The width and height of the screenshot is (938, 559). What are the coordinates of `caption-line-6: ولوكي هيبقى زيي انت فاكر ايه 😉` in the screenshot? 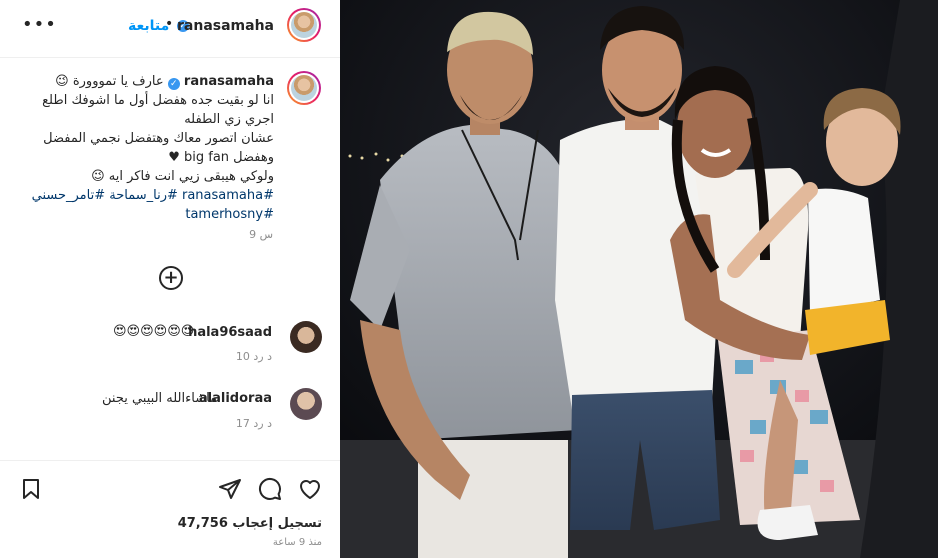 It's located at (182, 176).